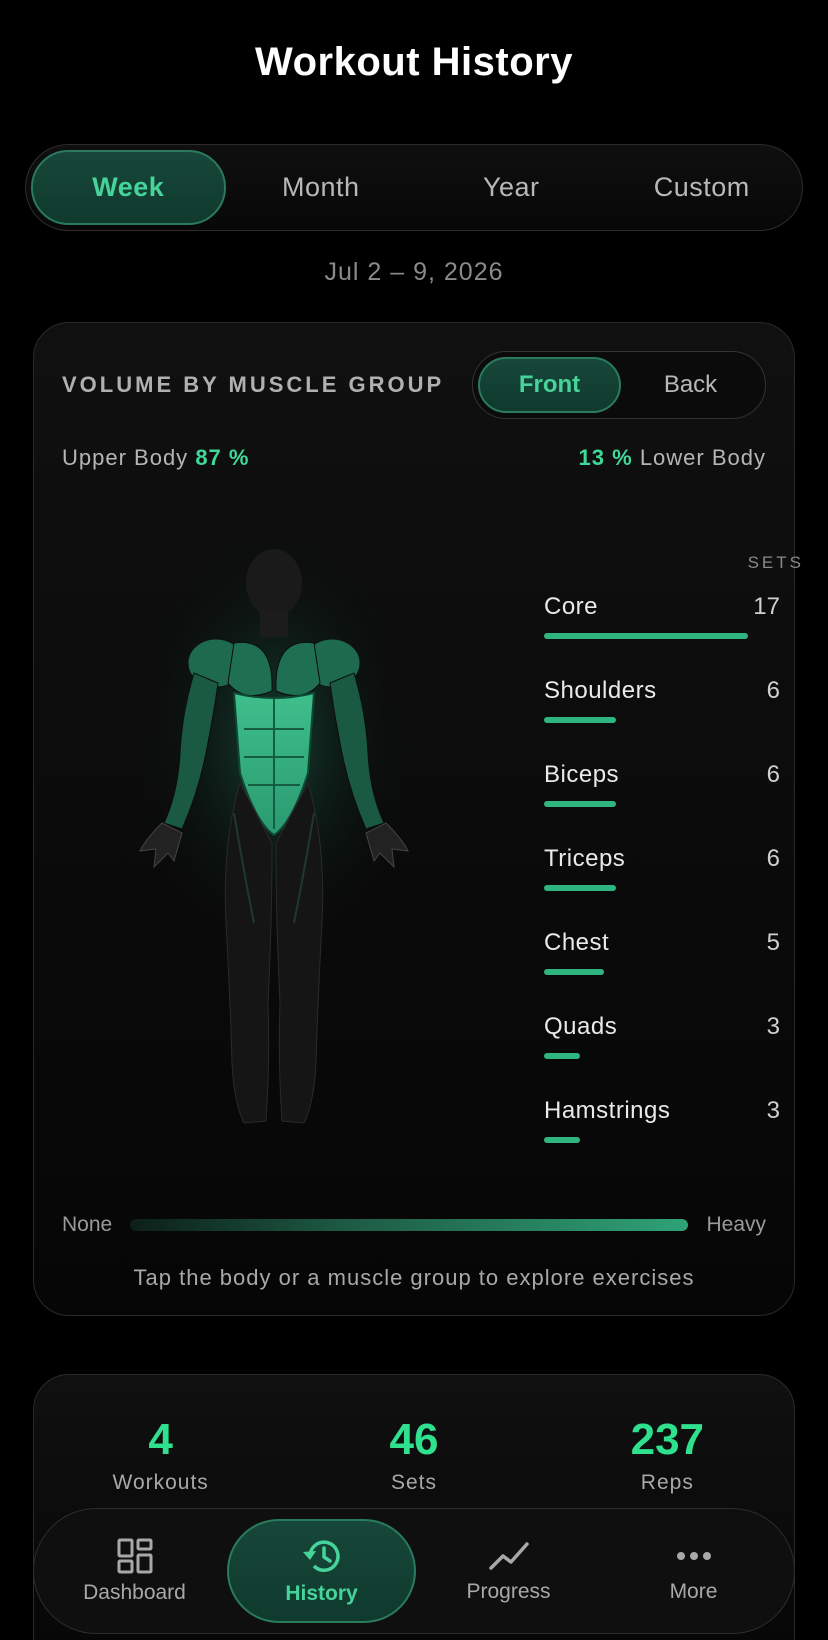  Describe the element at coordinates (607, 1110) in the screenshot. I see `muscle-group-name: Hamstrings` at that location.